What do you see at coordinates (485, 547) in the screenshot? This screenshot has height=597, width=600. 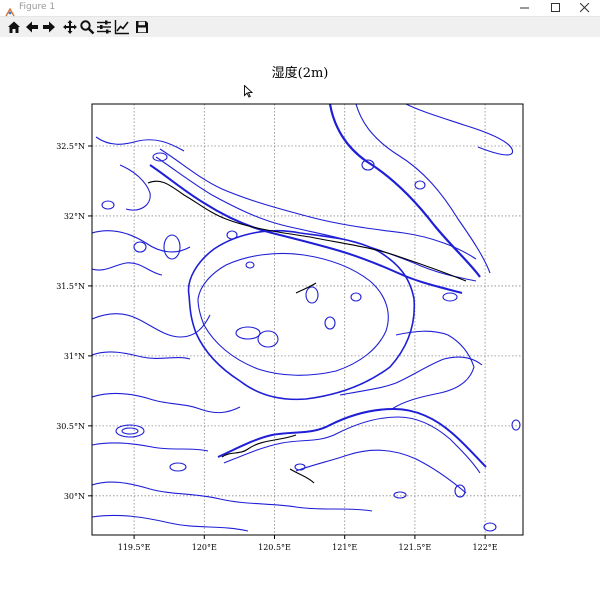 I see `x-tick-label: 122°E` at bounding box center [485, 547].